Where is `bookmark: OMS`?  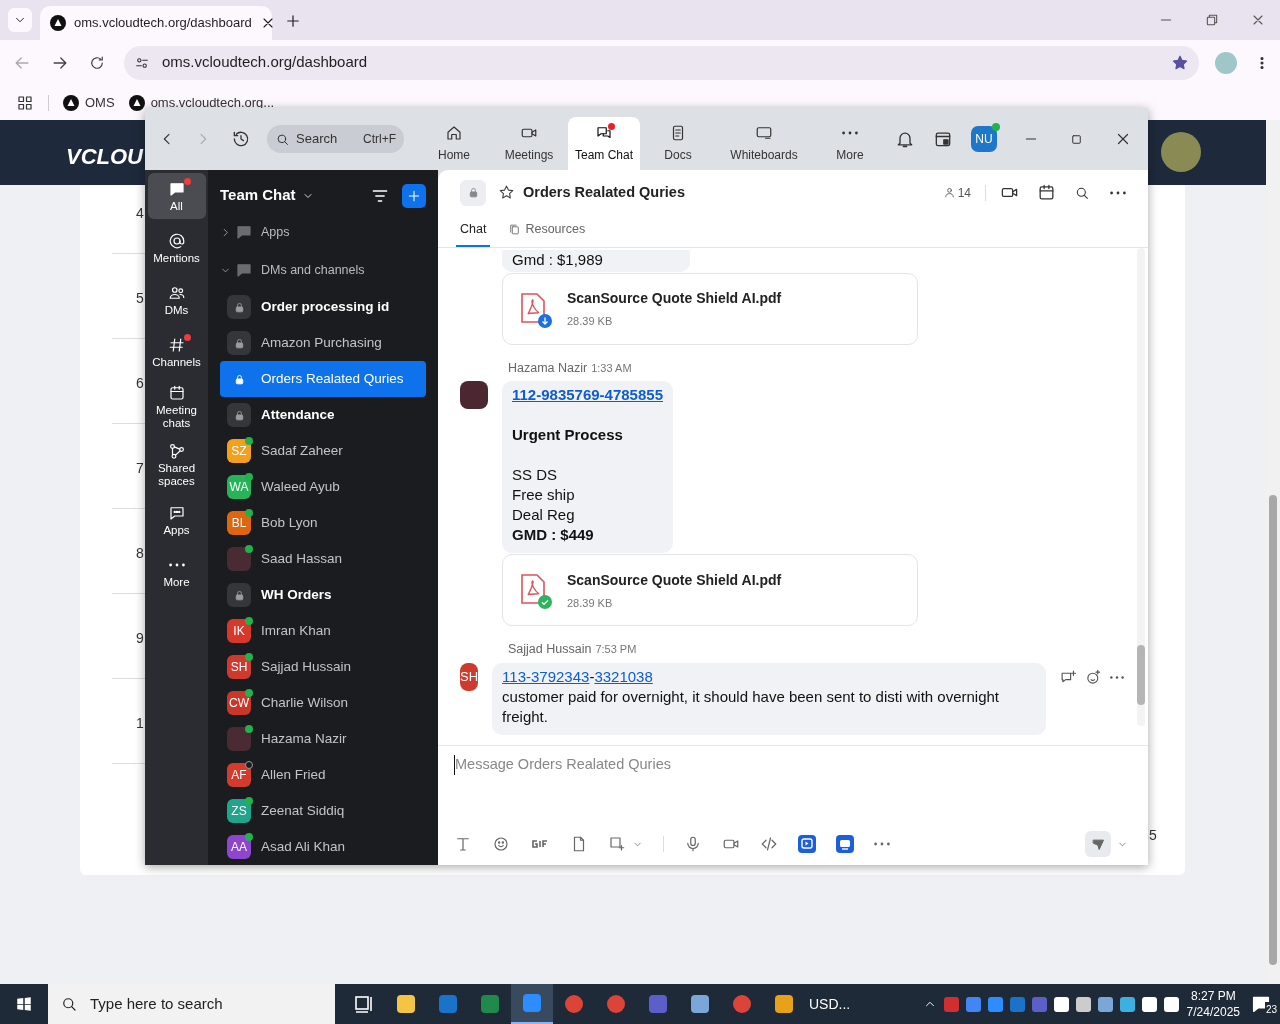 bookmark: OMS is located at coordinates (89, 102).